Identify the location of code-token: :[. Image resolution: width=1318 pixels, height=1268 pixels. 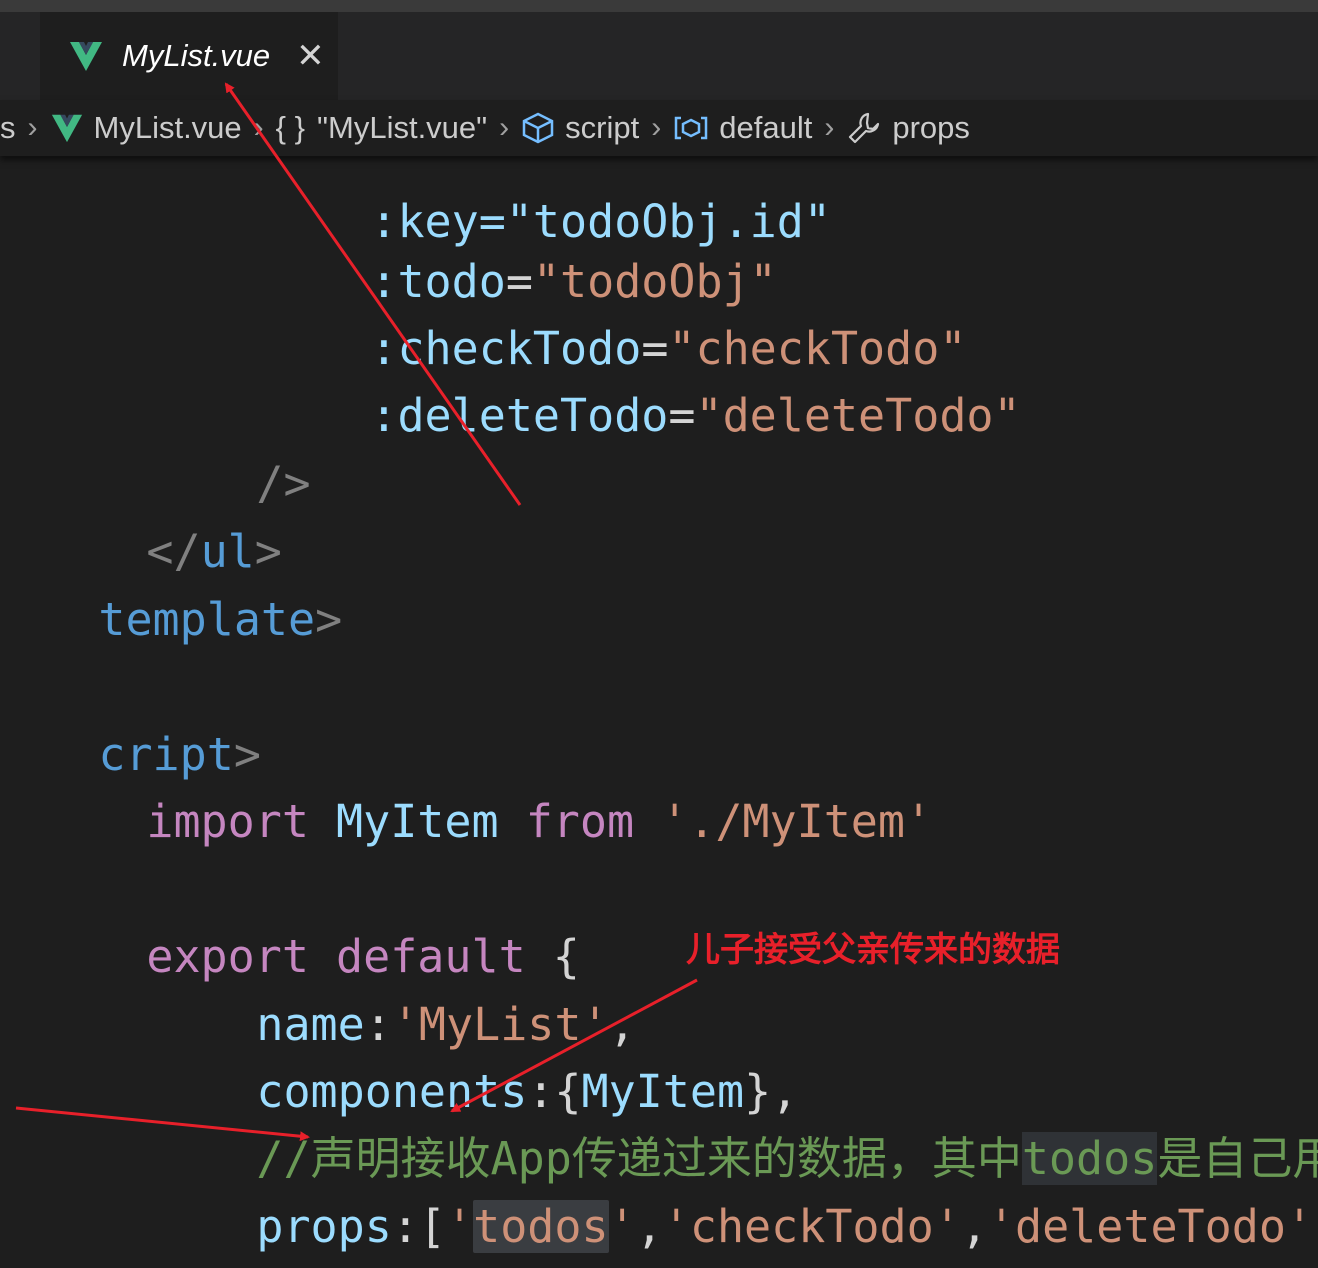
(419, 1226).